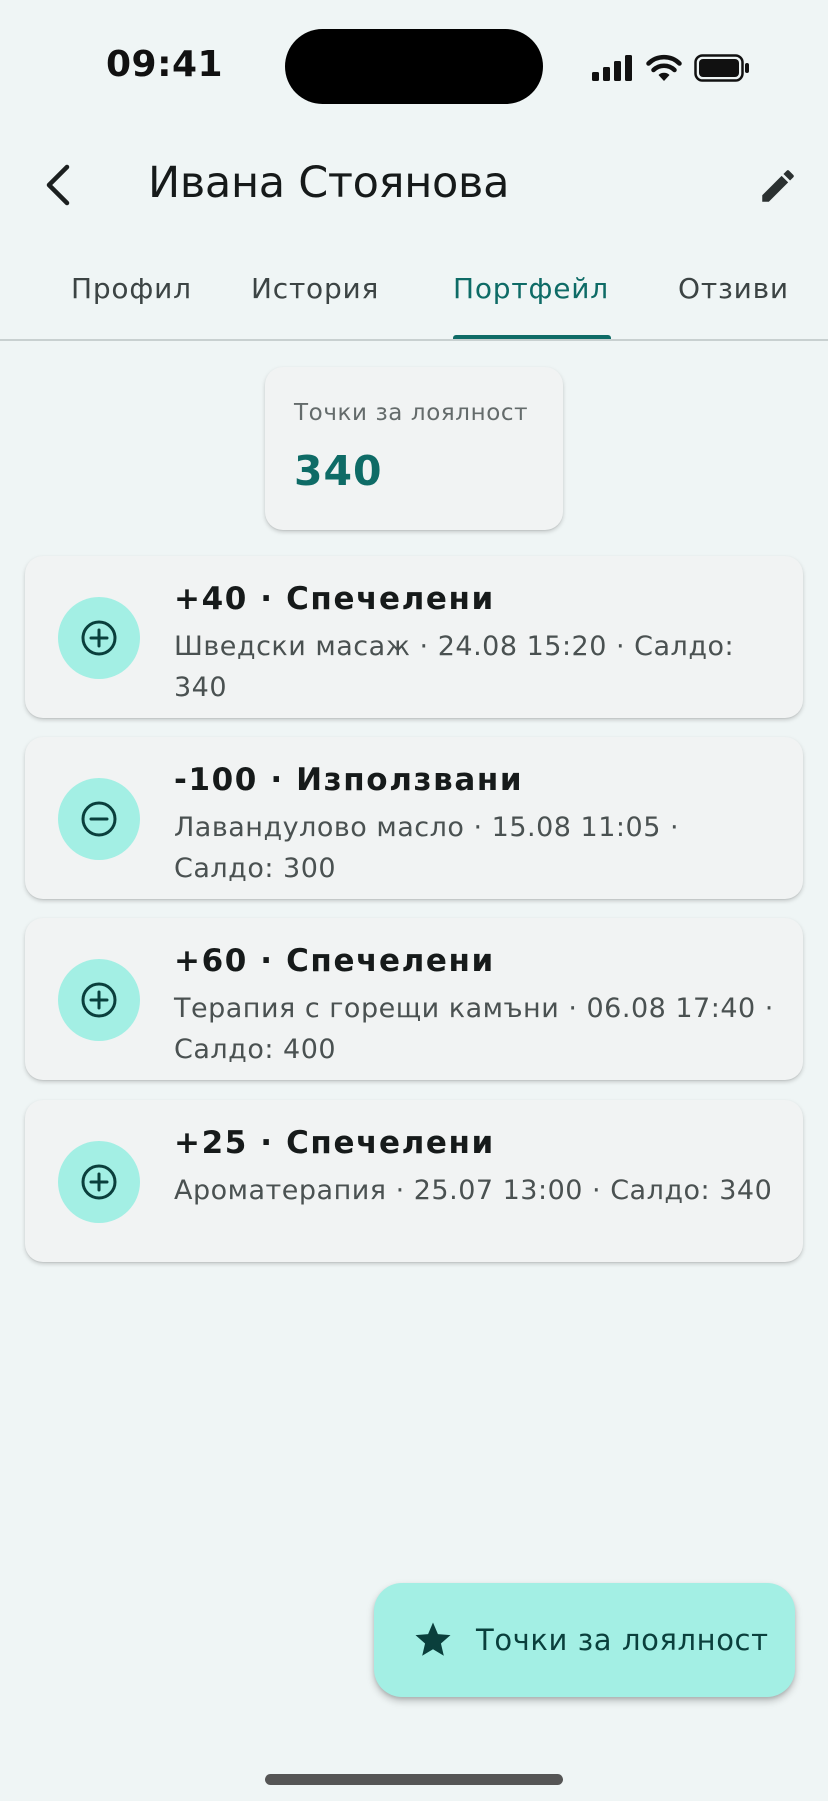  What do you see at coordinates (531, 288) in the screenshot?
I see `tab-wallet: Портфейл` at bounding box center [531, 288].